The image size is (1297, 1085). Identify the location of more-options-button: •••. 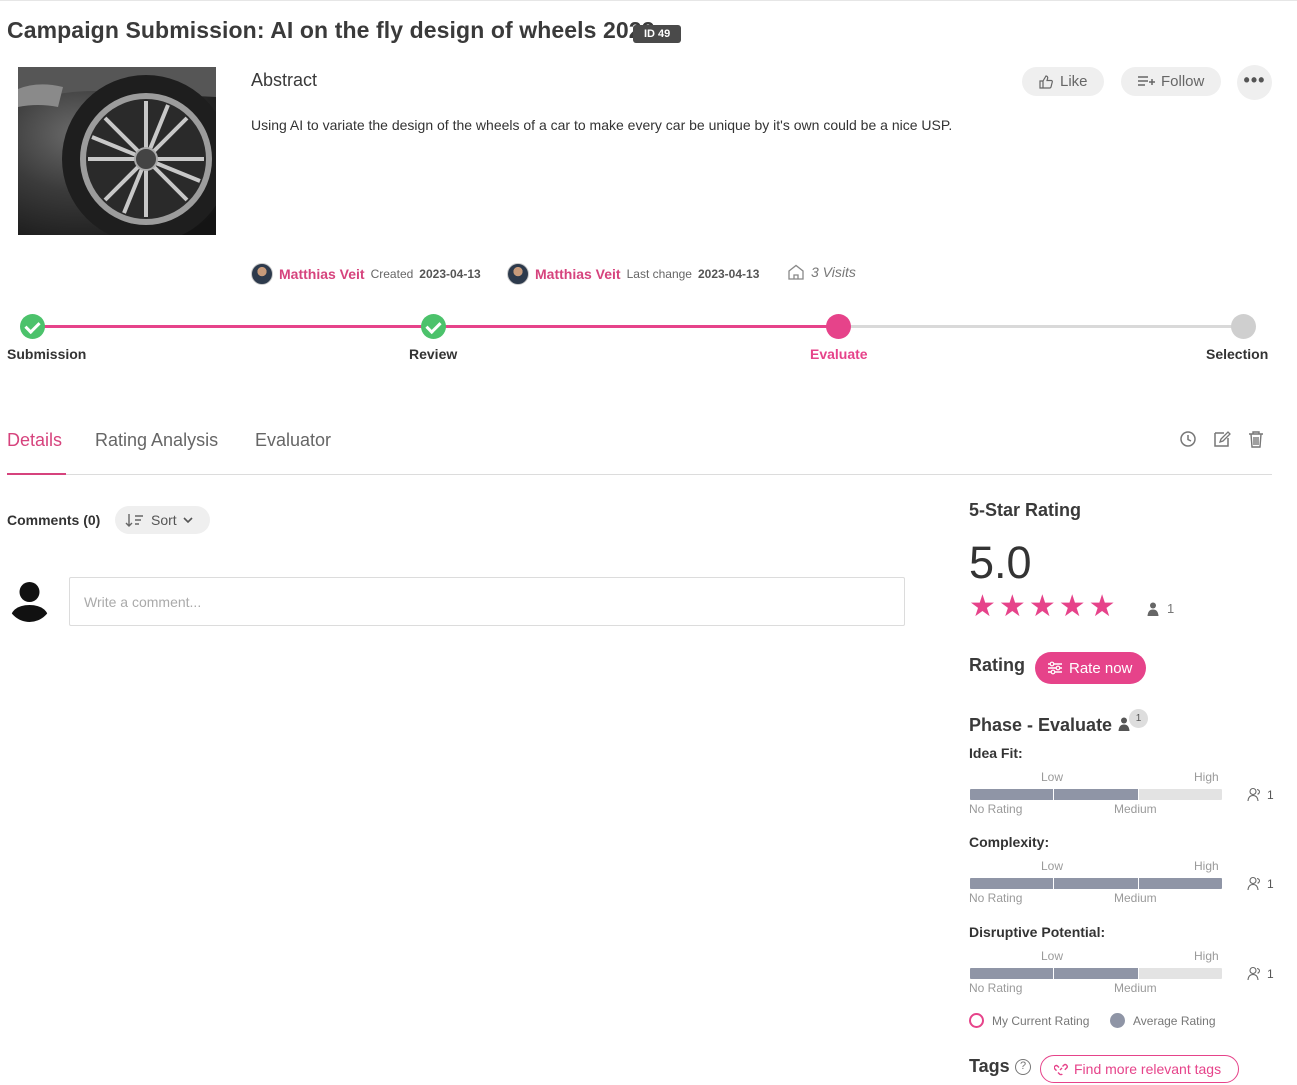
(1254, 82).